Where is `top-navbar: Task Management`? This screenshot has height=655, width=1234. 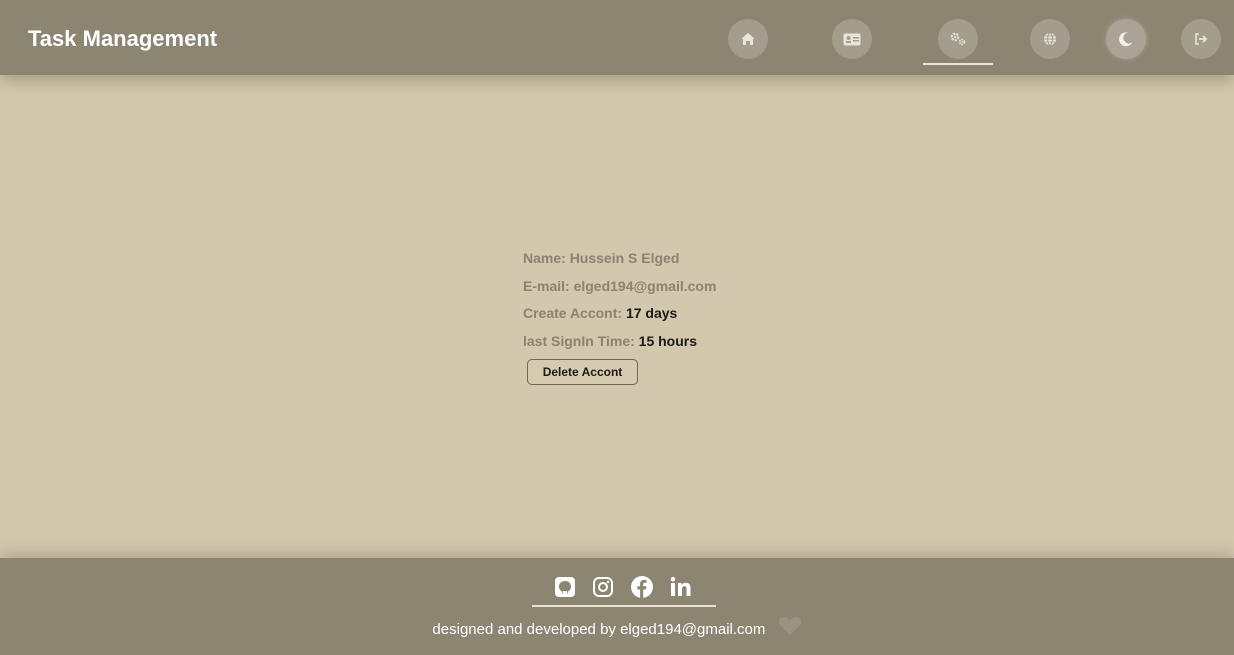
top-navbar: Task Management is located at coordinates (617, 37).